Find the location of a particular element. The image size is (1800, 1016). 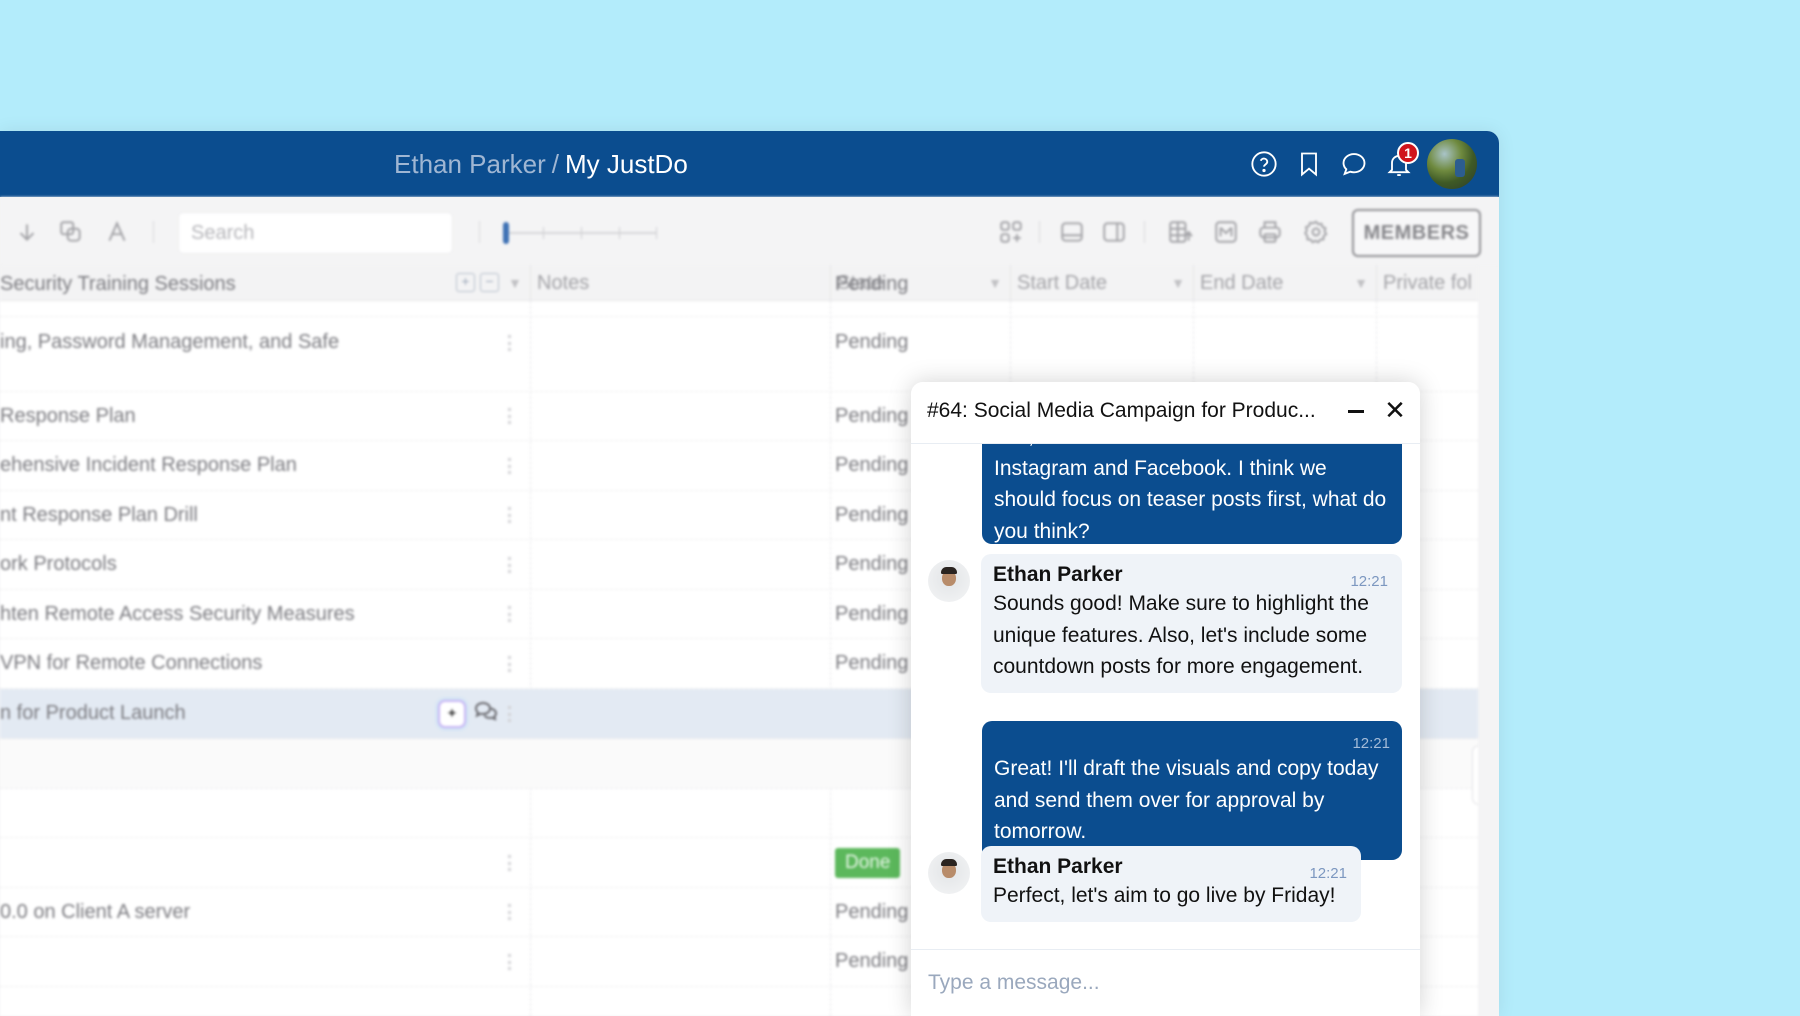

notifications-button: 1 is located at coordinates (1398, 164).